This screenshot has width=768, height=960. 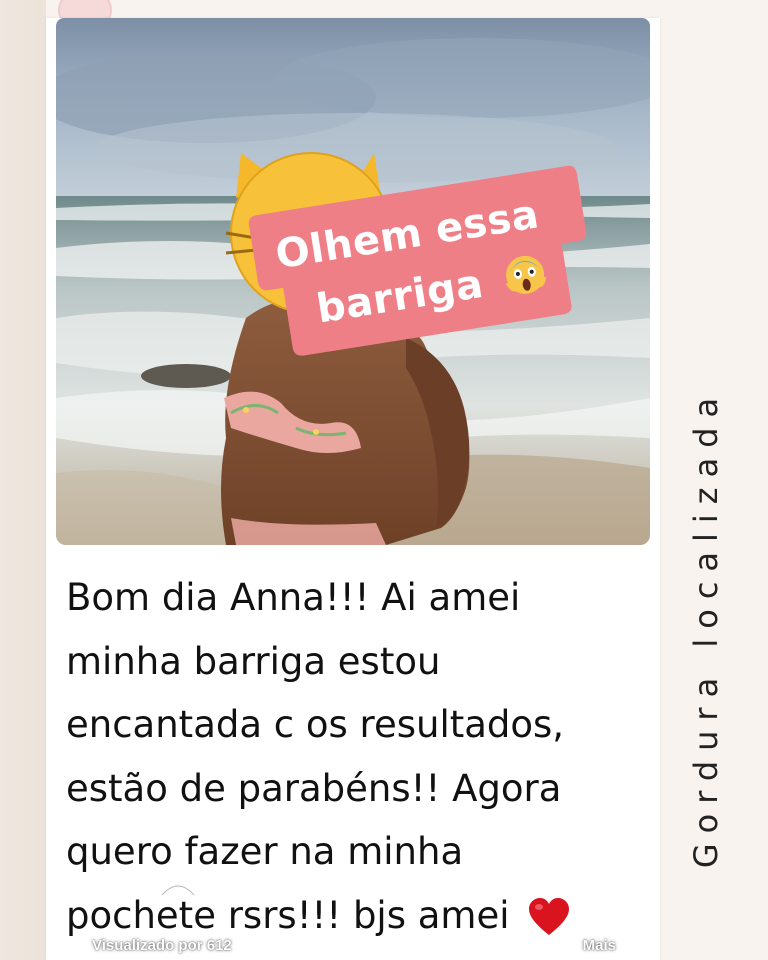 What do you see at coordinates (253, 661) in the screenshot?
I see `message-line: minha barriga estou` at bounding box center [253, 661].